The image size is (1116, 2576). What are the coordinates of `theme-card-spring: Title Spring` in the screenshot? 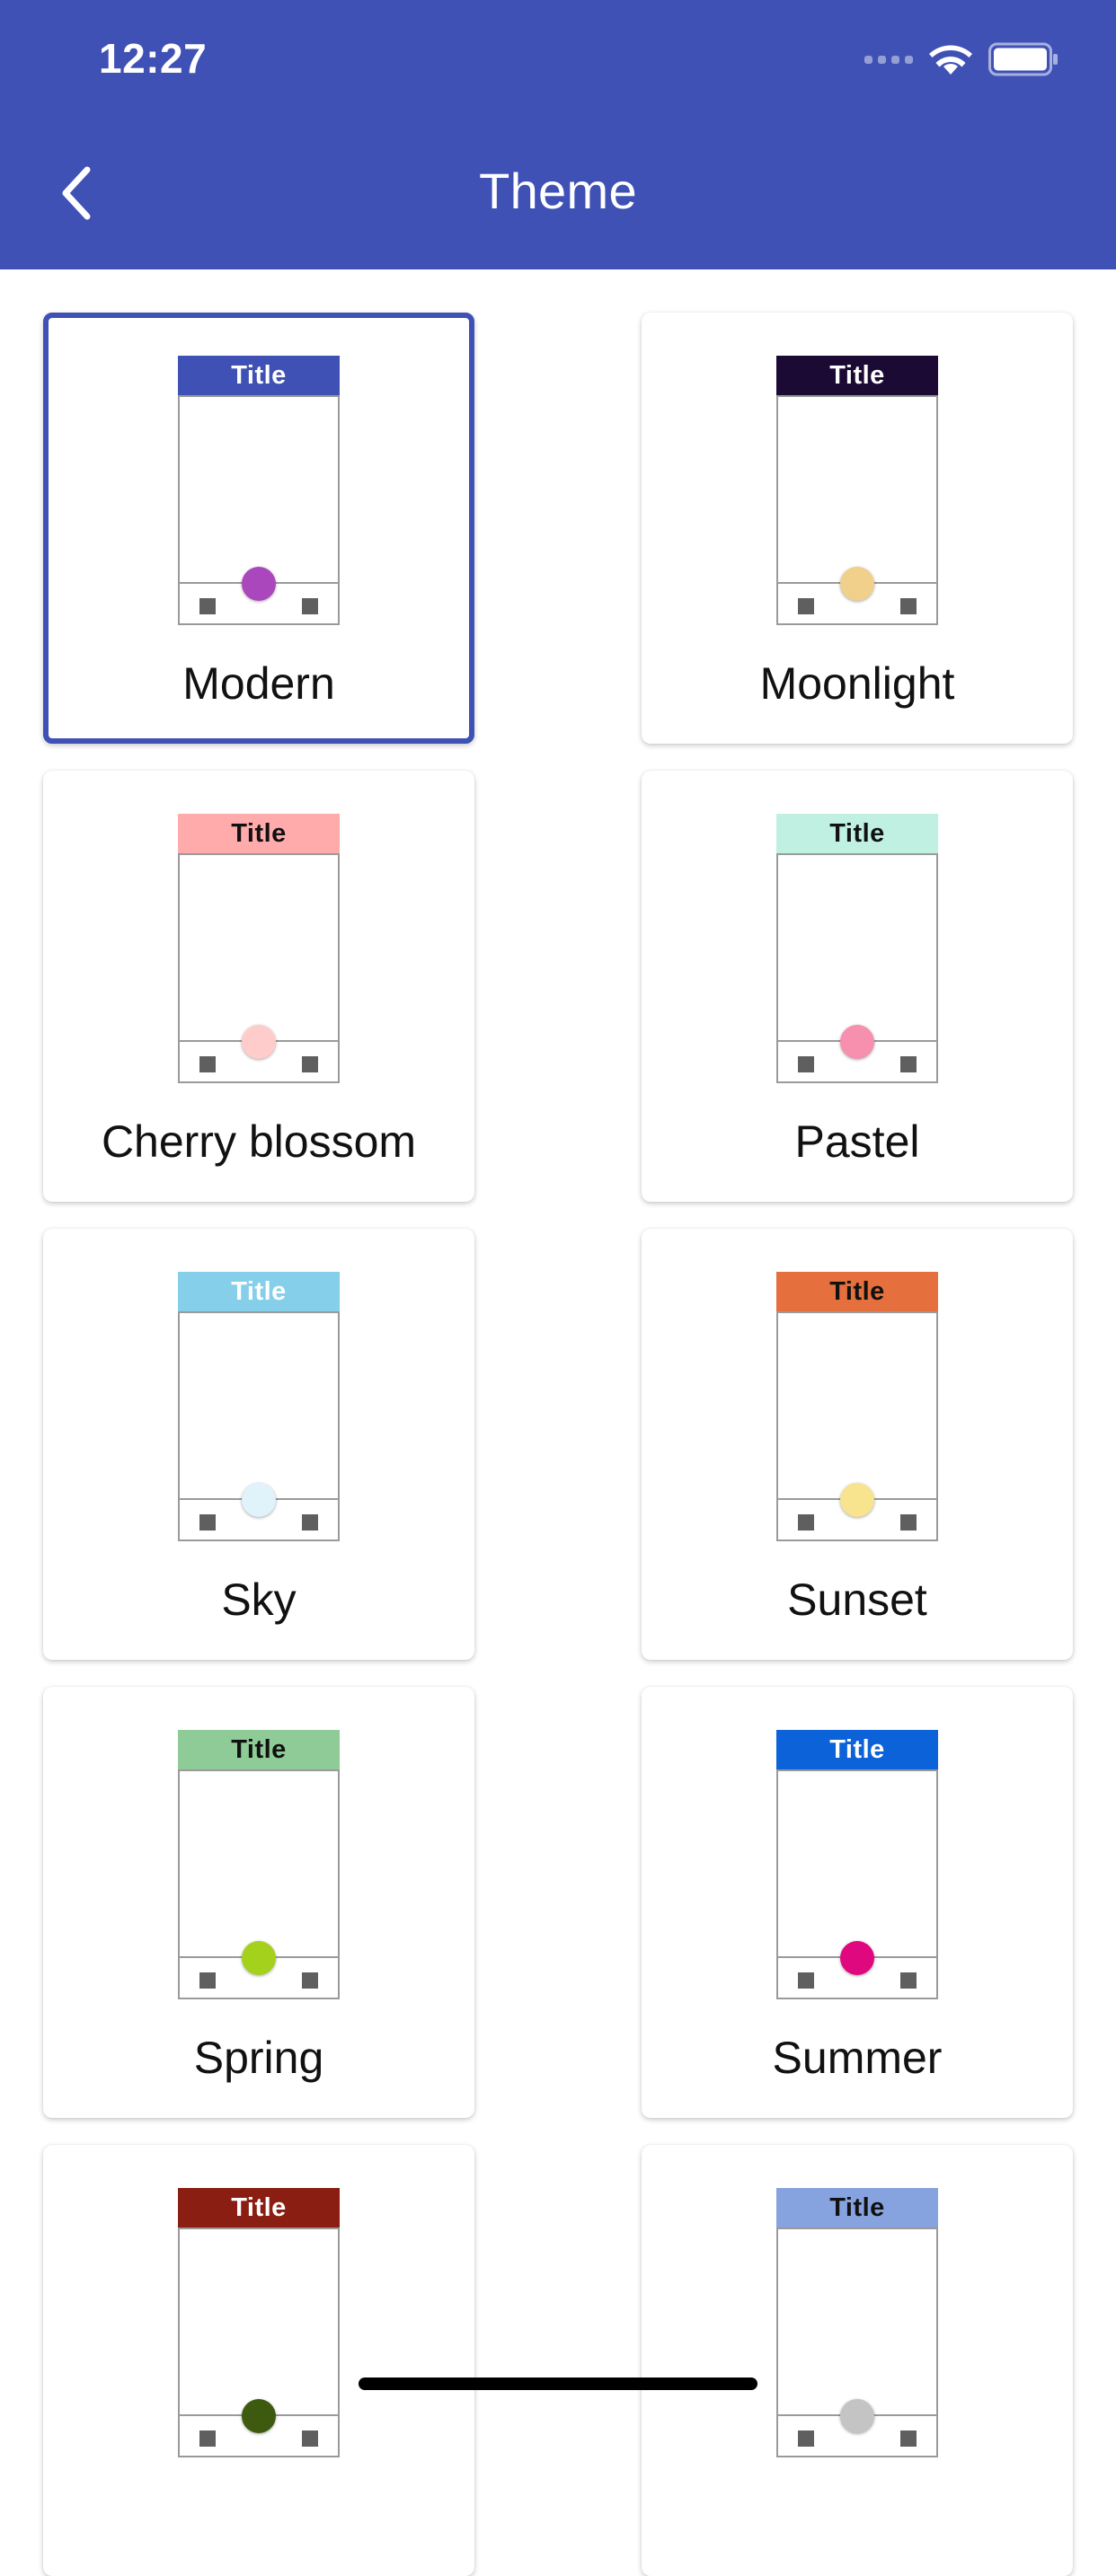 It's located at (258, 1902).